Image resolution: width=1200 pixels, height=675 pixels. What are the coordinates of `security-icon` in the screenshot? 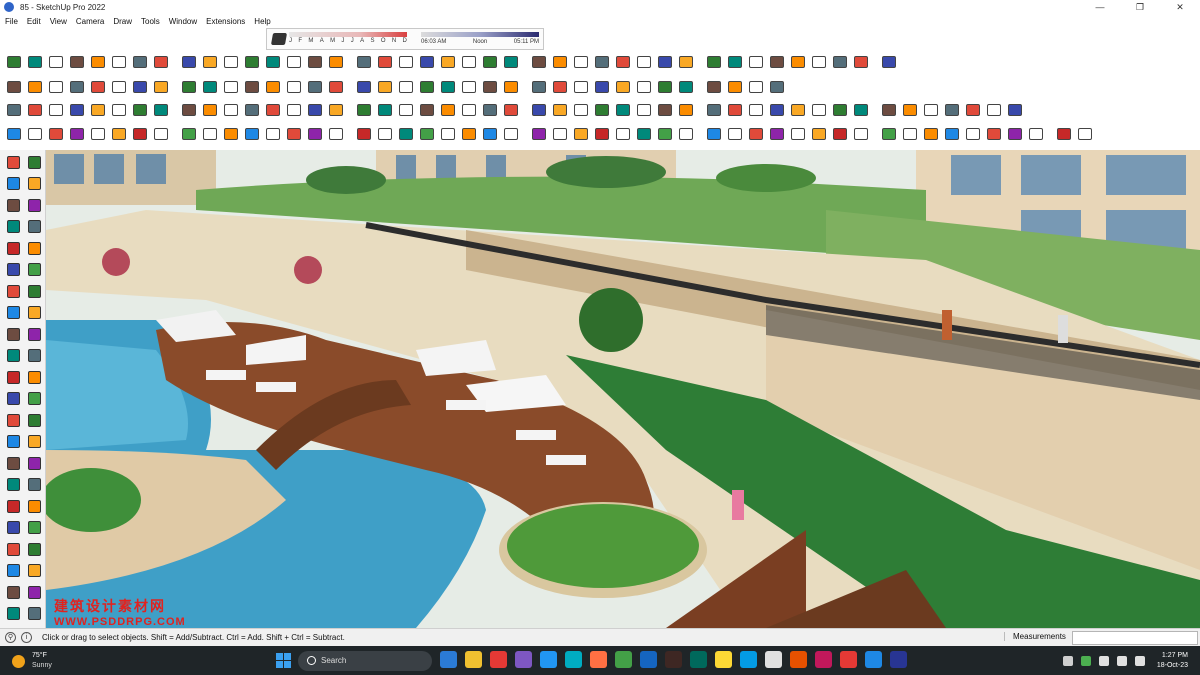 It's located at (1085, 660).